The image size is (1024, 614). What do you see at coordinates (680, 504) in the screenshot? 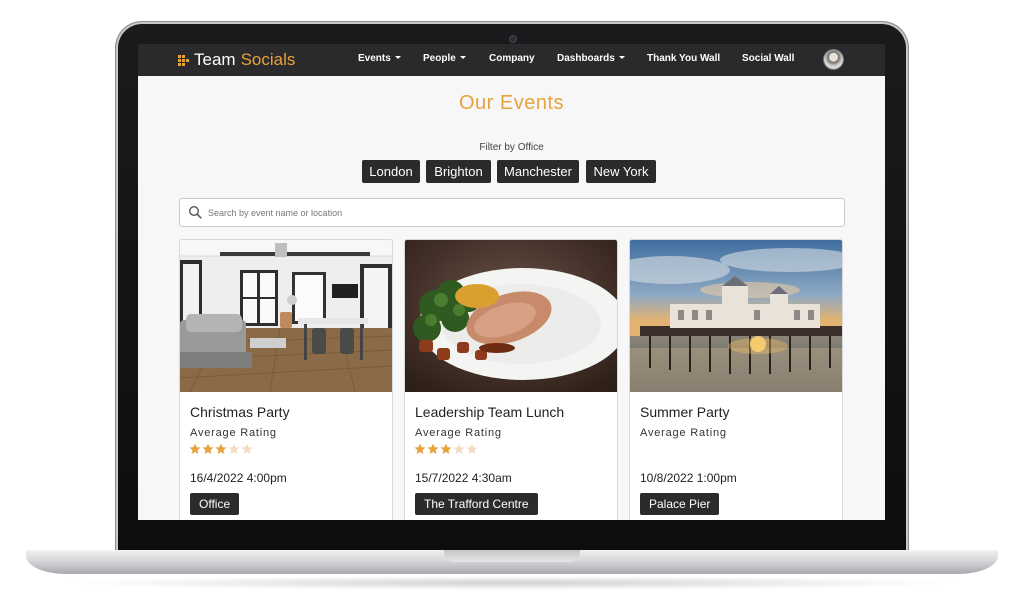
I see `location-tag: Palace Pier` at bounding box center [680, 504].